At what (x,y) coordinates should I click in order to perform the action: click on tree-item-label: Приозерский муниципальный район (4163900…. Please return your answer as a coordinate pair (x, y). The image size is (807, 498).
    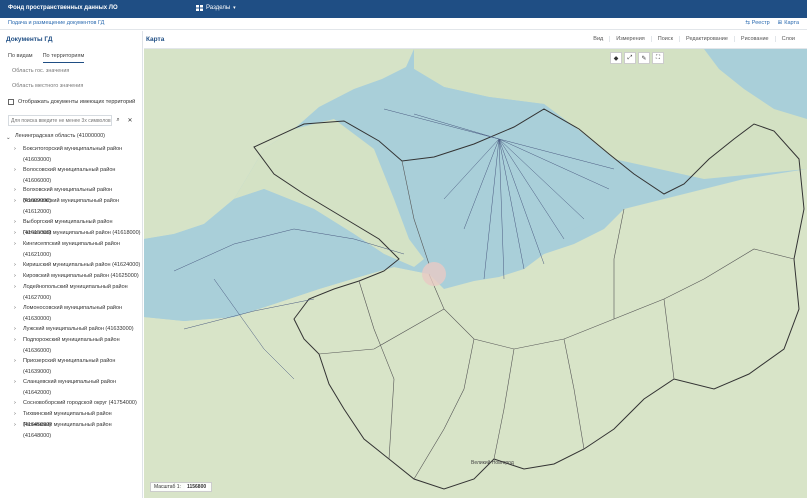
    Looking at the image, I should click on (69, 366).